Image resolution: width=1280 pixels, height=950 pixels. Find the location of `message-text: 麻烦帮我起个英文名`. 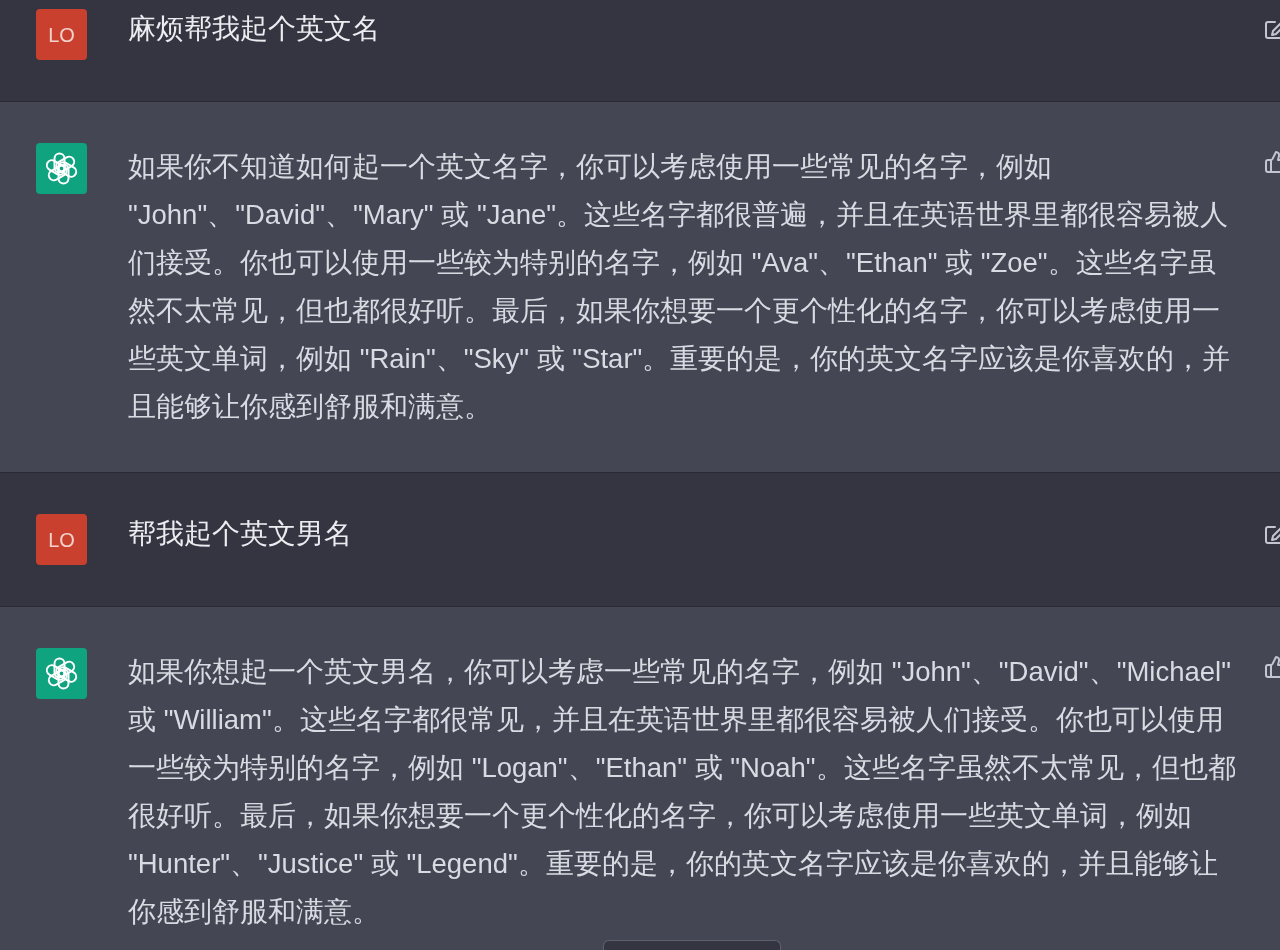

message-text: 麻烦帮我起个英文名 is located at coordinates (254, 29).